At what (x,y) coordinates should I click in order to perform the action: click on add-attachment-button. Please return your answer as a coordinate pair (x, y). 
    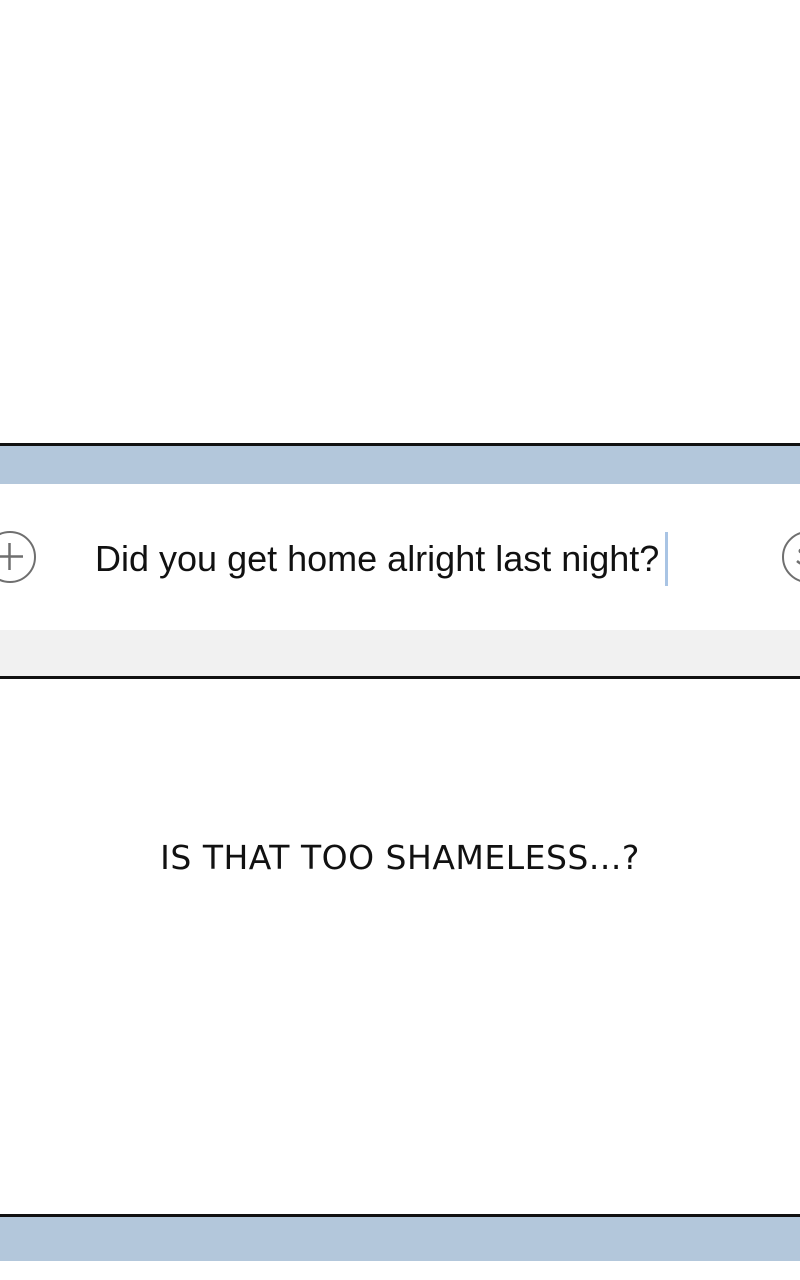
    Looking at the image, I should click on (18, 557).